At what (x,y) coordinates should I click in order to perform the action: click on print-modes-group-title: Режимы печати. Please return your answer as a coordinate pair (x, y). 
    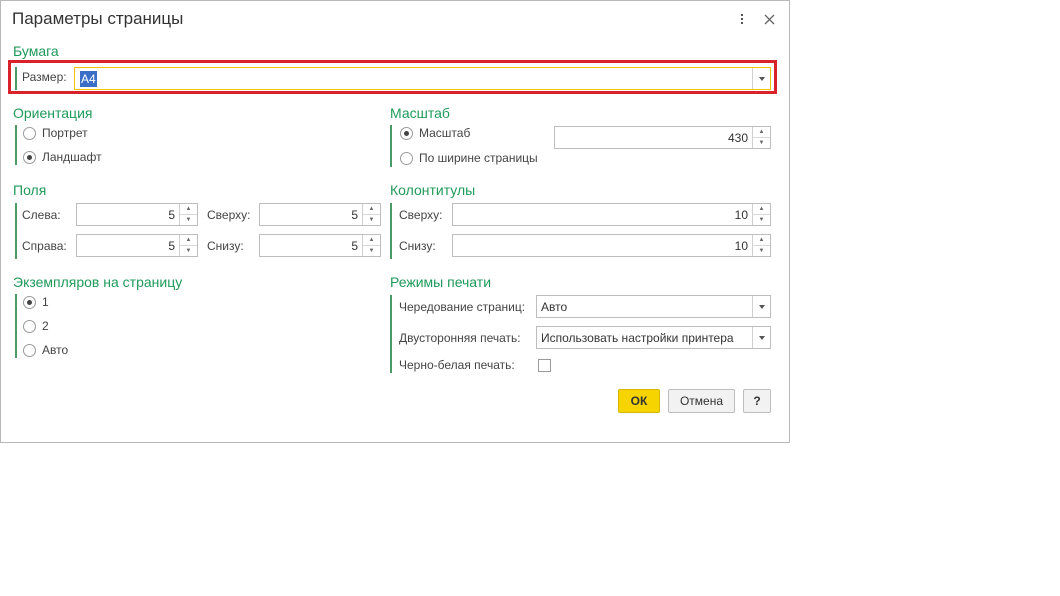
    Looking at the image, I should click on (441, 282).